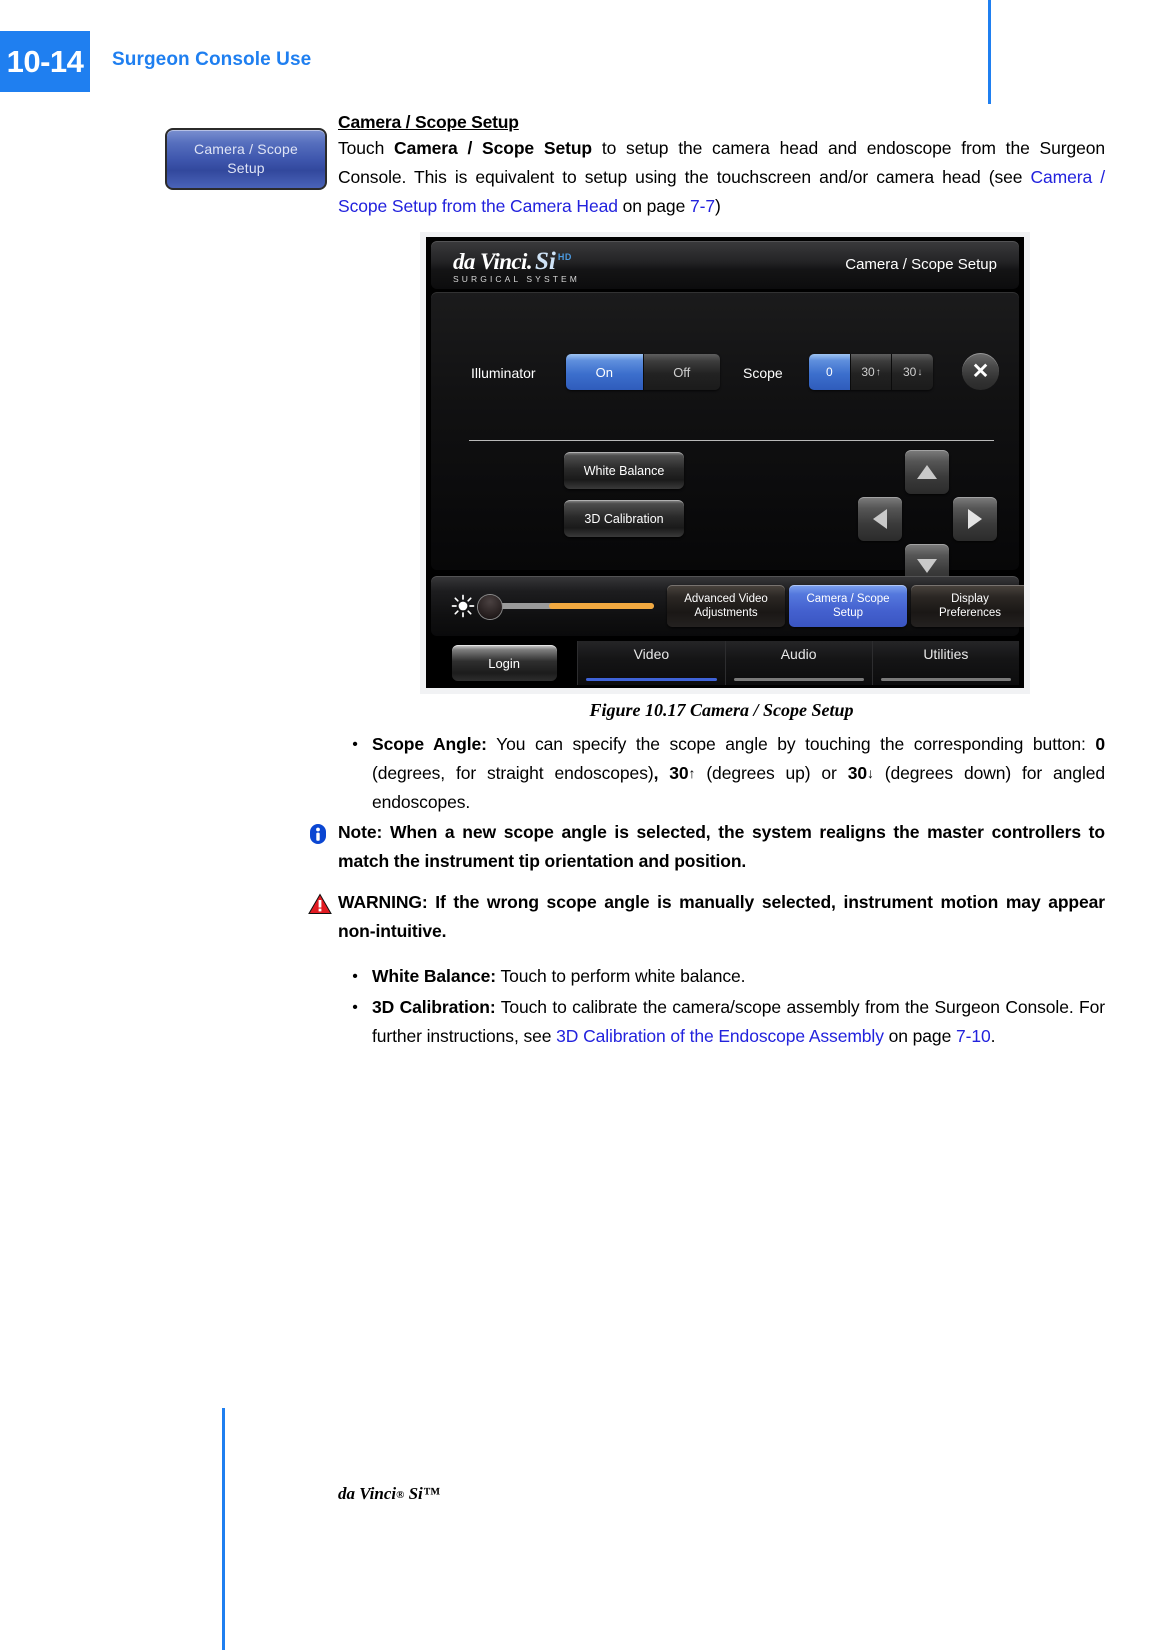 The height and width of the screenshot is (1650, 1163). I want to click on close-icon: ✕, so click(980, 371).